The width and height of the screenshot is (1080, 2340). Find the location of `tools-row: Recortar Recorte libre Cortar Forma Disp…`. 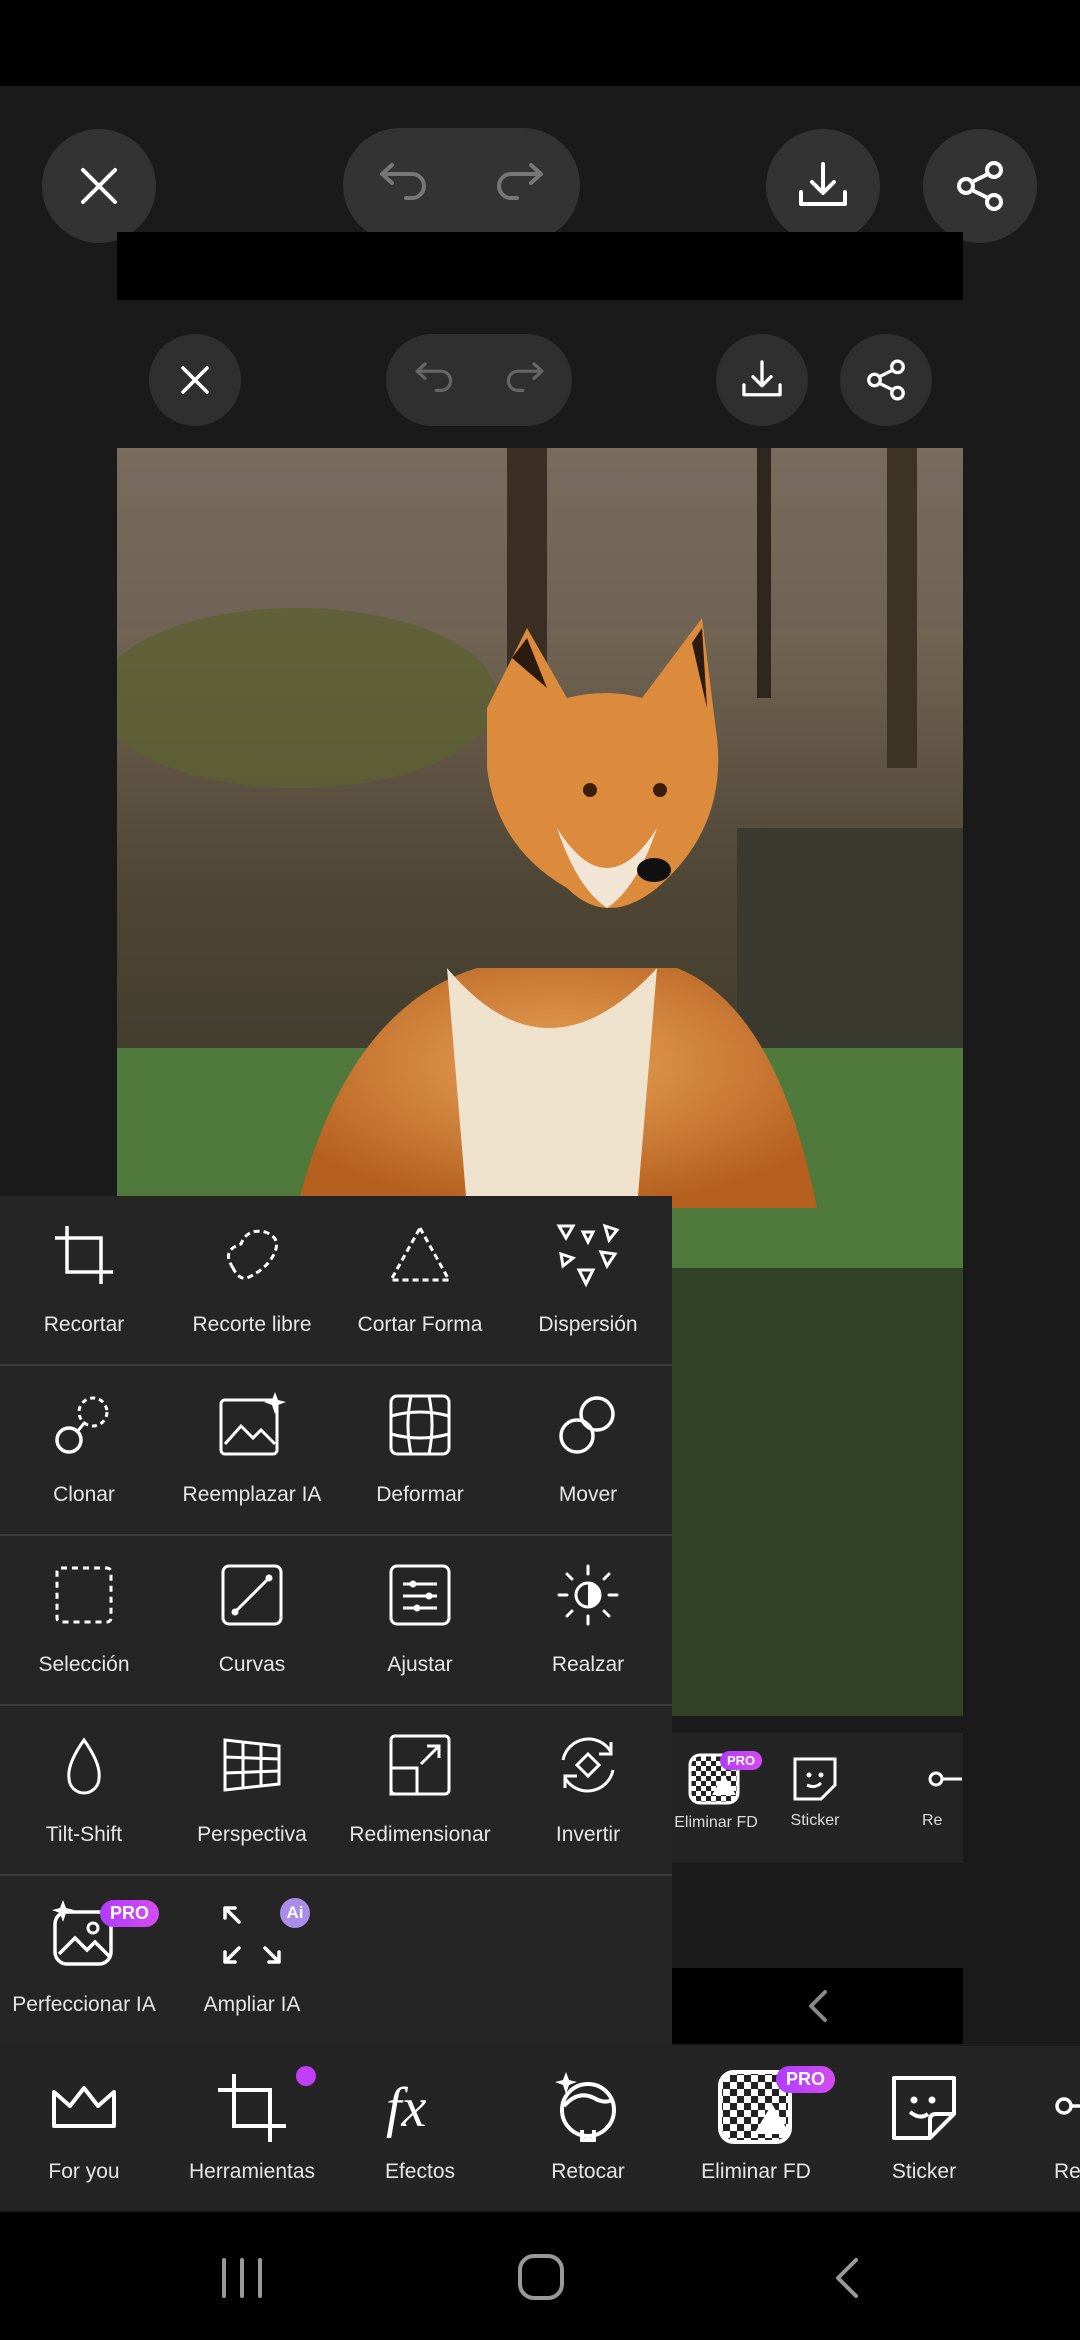

tools-row: Recortar Recorte libre Cortar Forma Disp… is located at coordinates (336, 1281).